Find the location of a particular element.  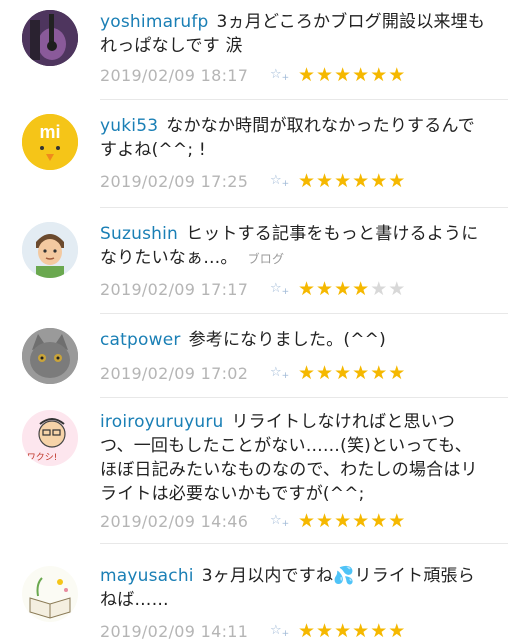

guitar-avatar-icon is located at coordinates (50, 38).